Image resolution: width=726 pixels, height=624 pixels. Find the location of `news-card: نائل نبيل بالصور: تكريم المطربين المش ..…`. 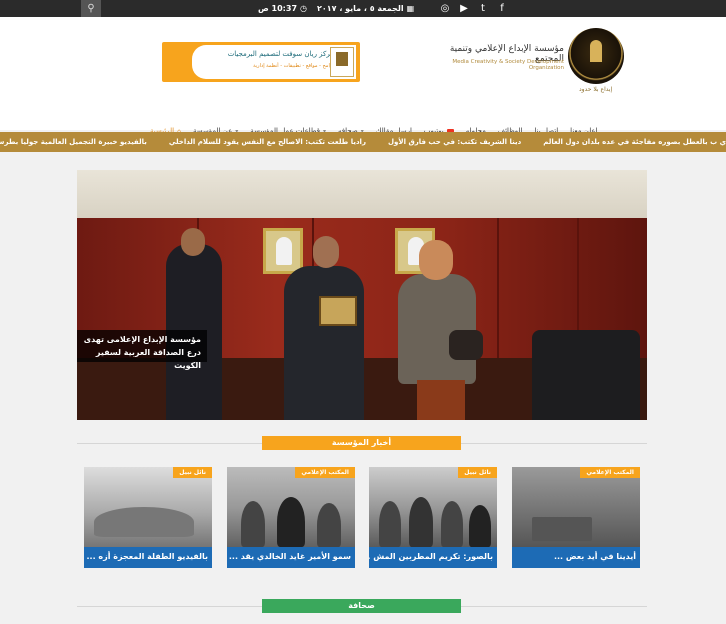

news-card: نائل نبيل بالصور: تكريم المطربين المش ..… is located at coordinates (433, 517).